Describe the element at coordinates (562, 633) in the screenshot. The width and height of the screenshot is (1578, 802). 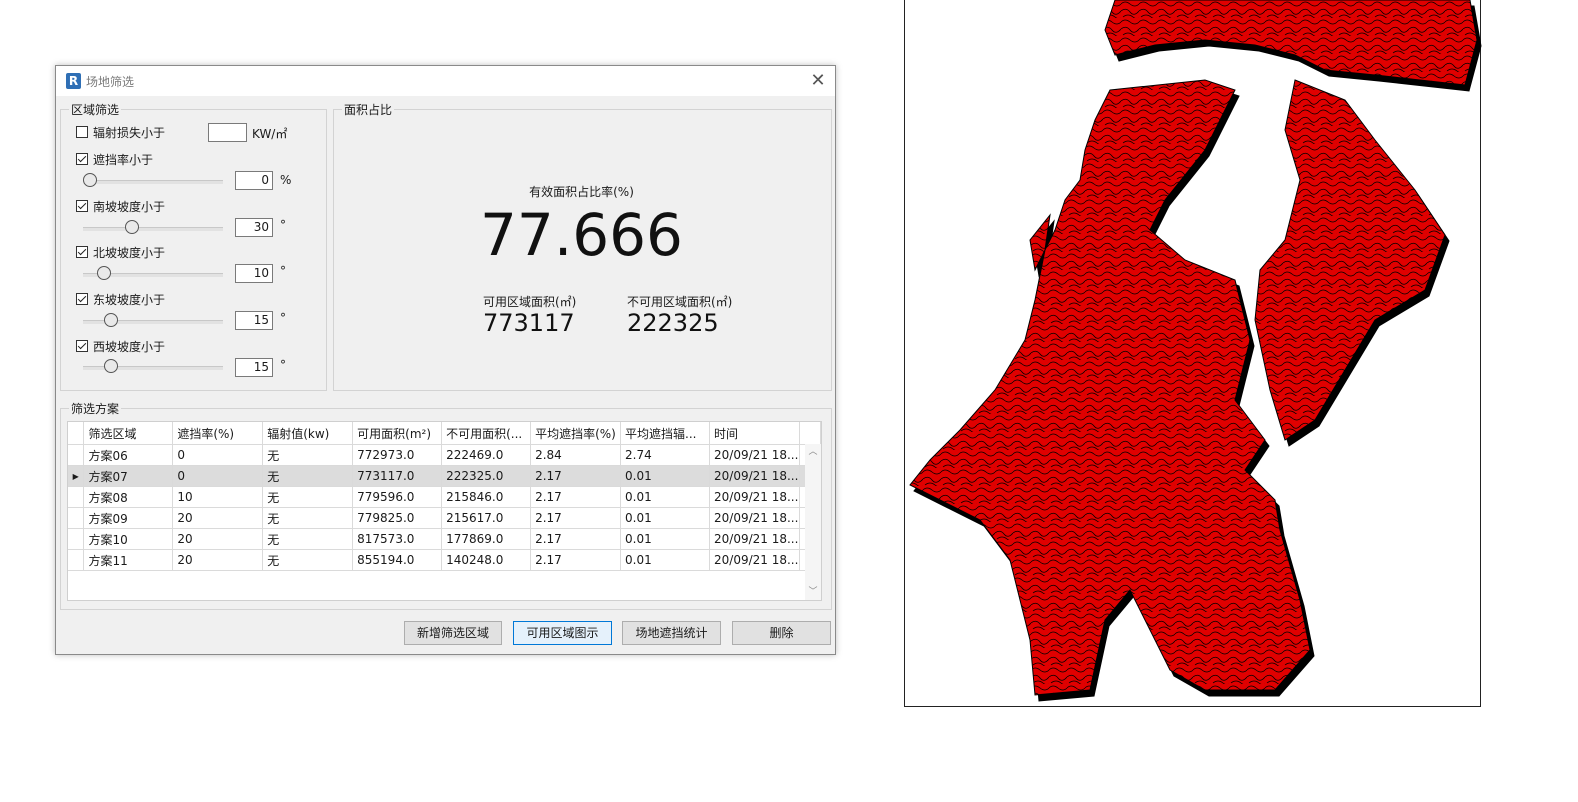
I see `show-usable-area-button: 可用区域图示` at that location.